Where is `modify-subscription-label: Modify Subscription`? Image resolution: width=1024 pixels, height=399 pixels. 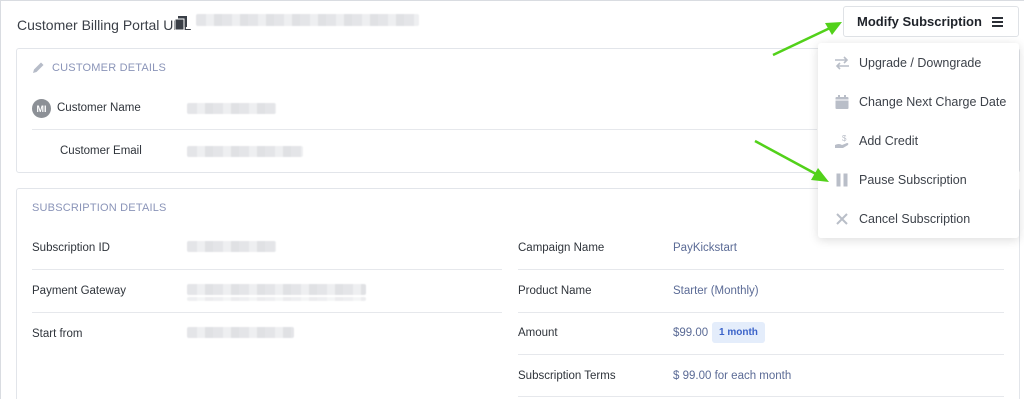
modify-subscription-label: Modify Subscription is located at coordinates (919, 21).